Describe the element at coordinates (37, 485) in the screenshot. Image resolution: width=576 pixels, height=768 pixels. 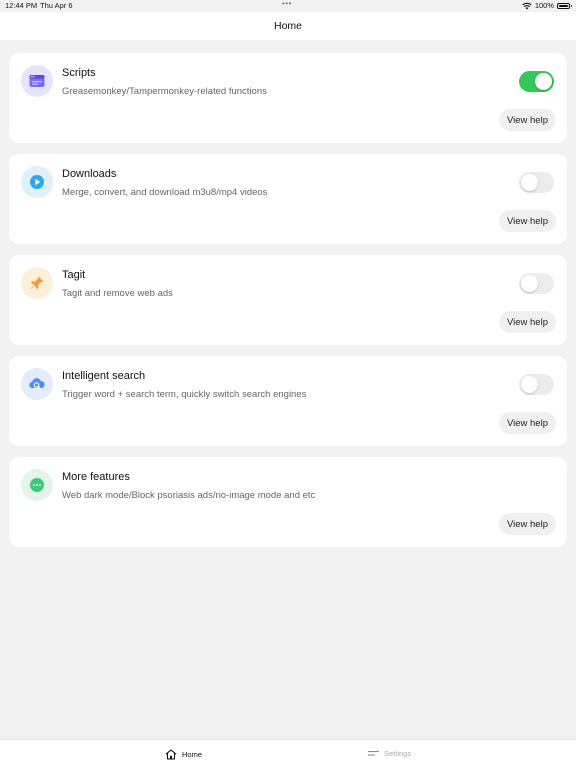
I see `more-dots-icon` at that location.